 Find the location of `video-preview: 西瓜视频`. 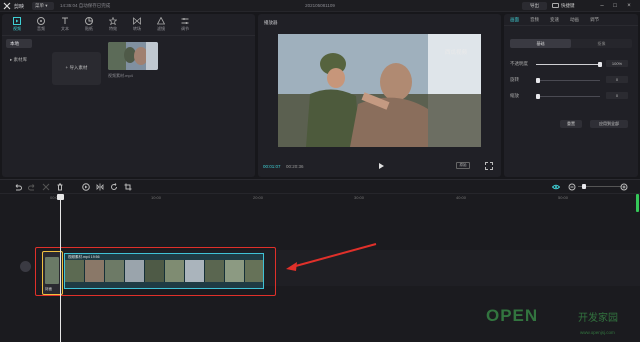

video-preview: 西瓜视频 is located at coordinates (379, 90).